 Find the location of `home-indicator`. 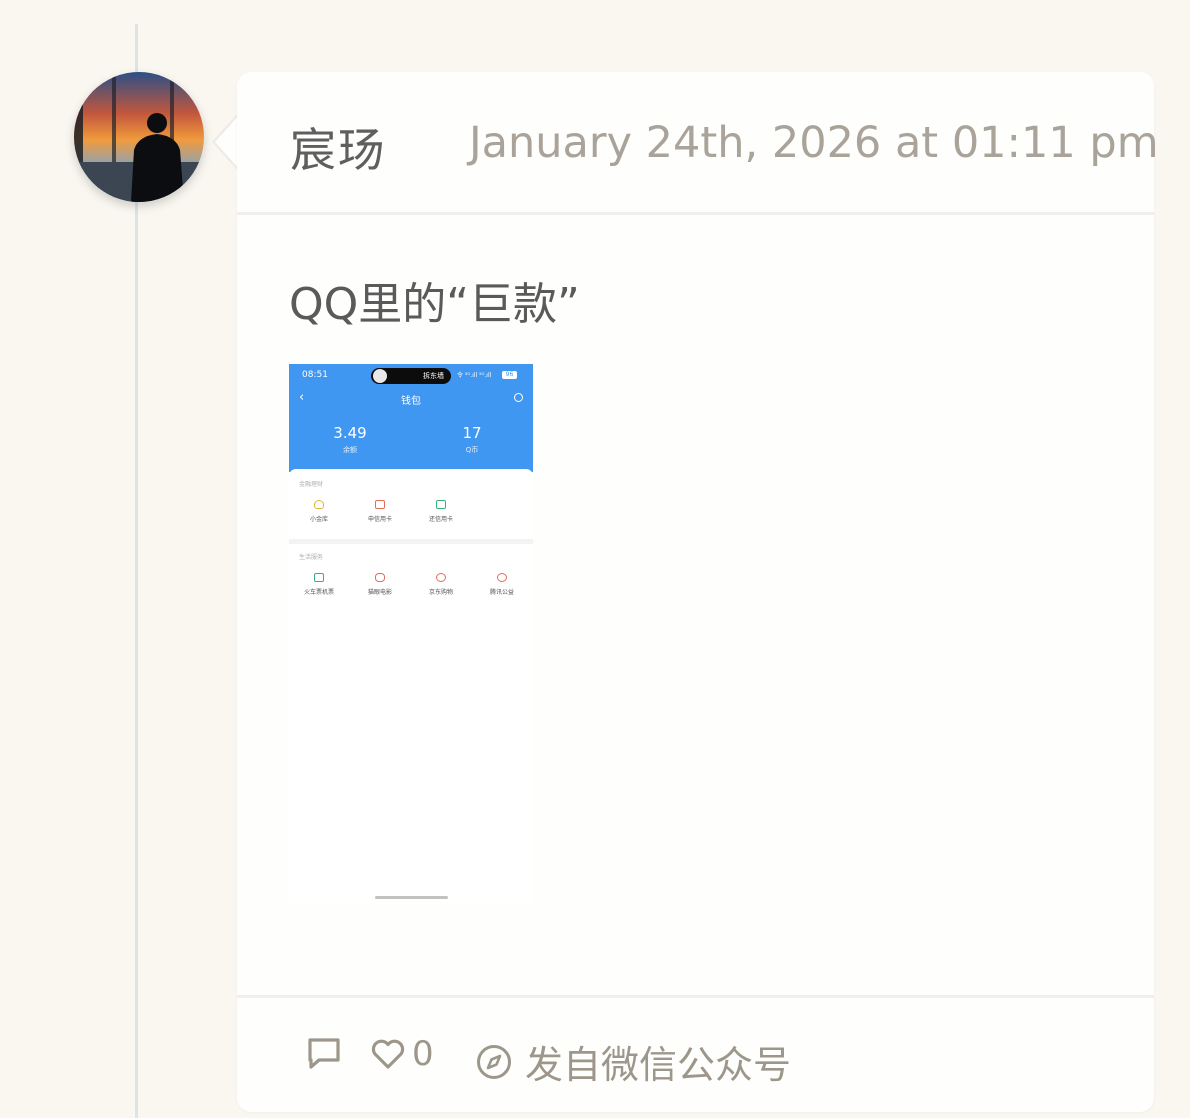

home-indicator is located at coordinates (411, 897).